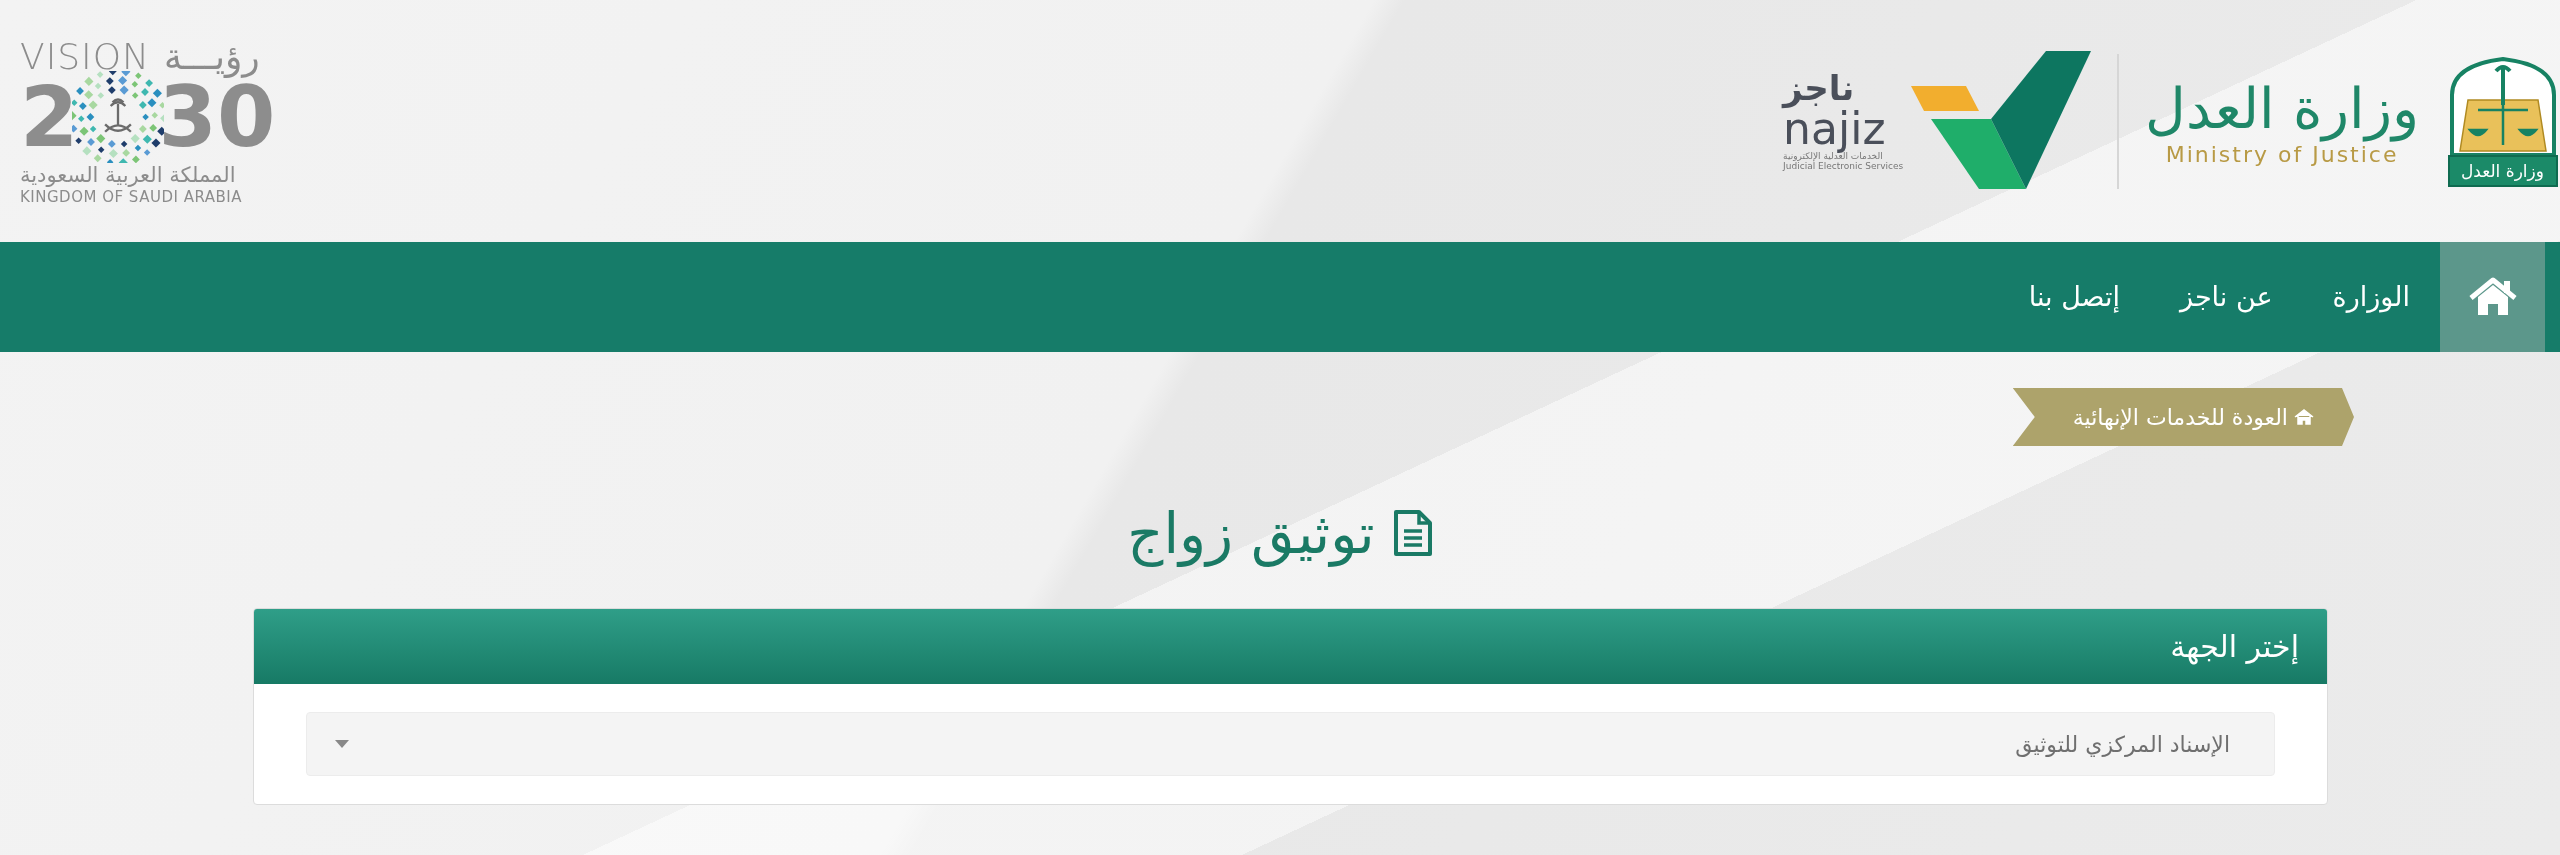  Describe the element at coordinates (2502, 105) in the screenshot. I see `scales-emblem-icon` at that location.